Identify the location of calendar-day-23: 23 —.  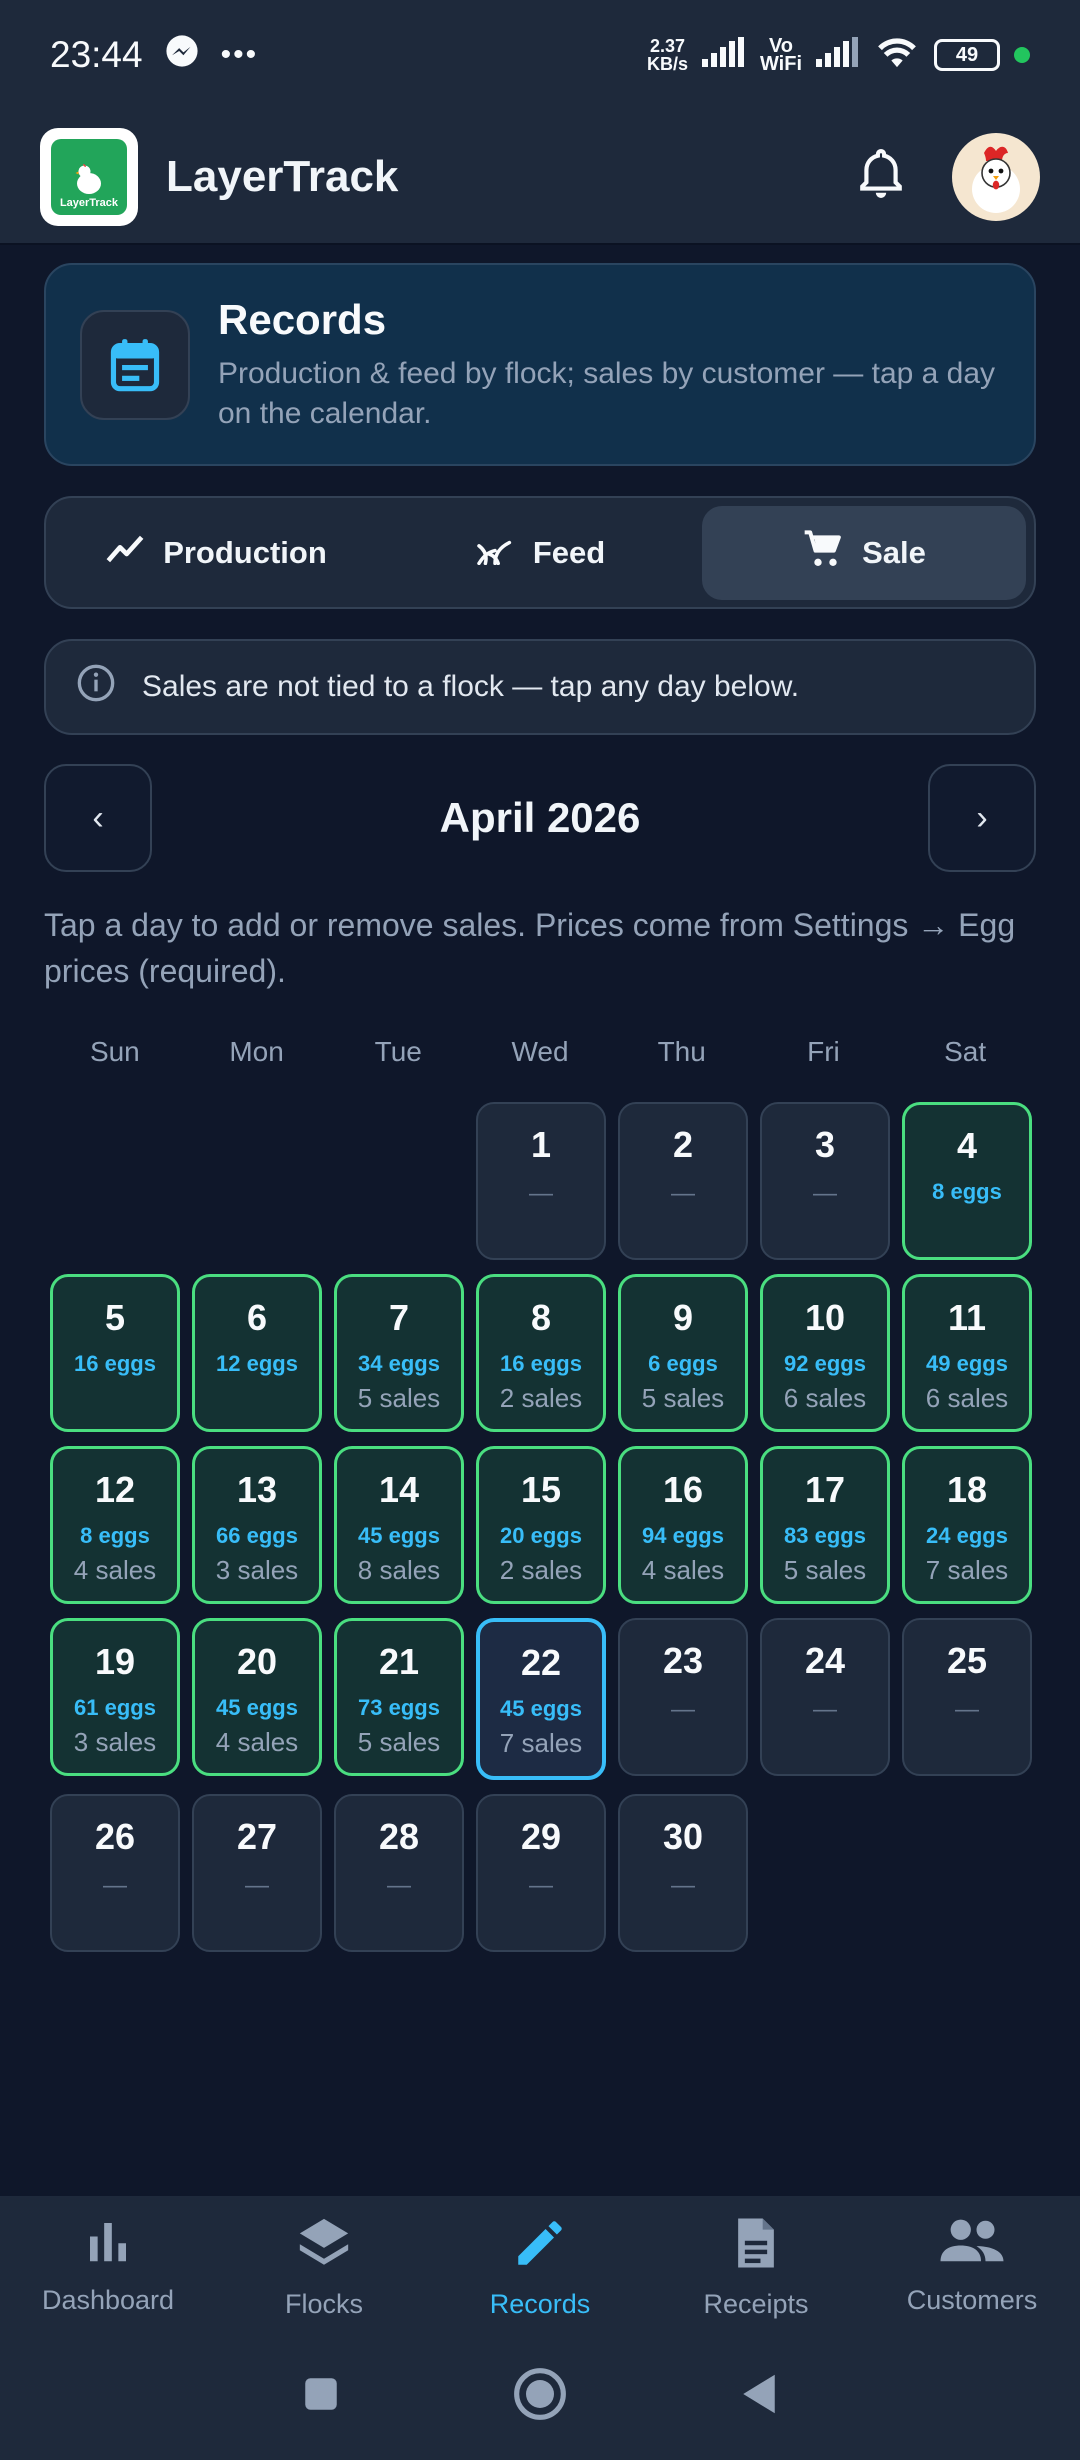
(683, 1697).